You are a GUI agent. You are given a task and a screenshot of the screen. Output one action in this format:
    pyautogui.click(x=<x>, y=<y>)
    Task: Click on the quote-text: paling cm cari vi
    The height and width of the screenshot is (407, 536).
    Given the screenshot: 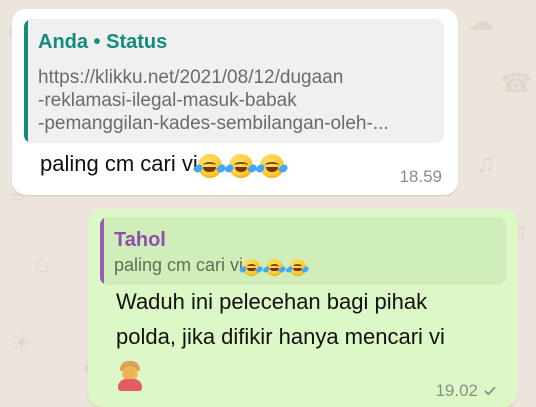 What is the action you would take?
    pyautogui.click(x=212, y=266)
    